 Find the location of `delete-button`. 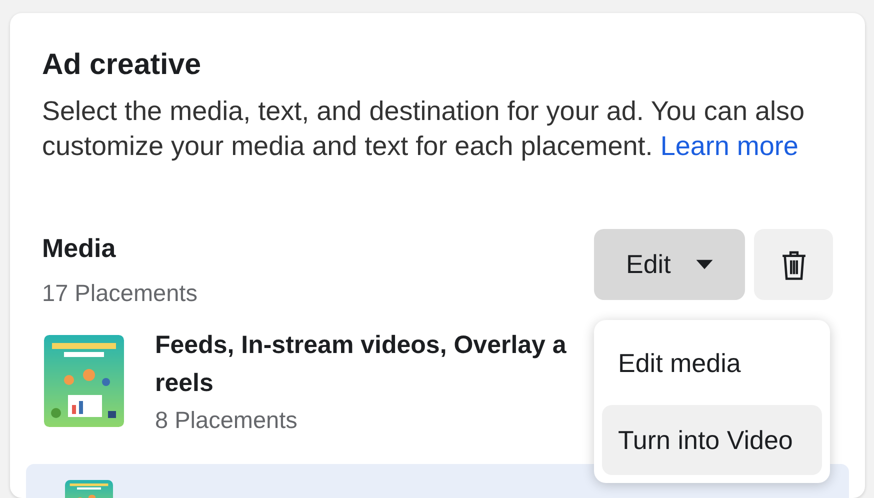

delete-button is located at coordinates (793, 264).